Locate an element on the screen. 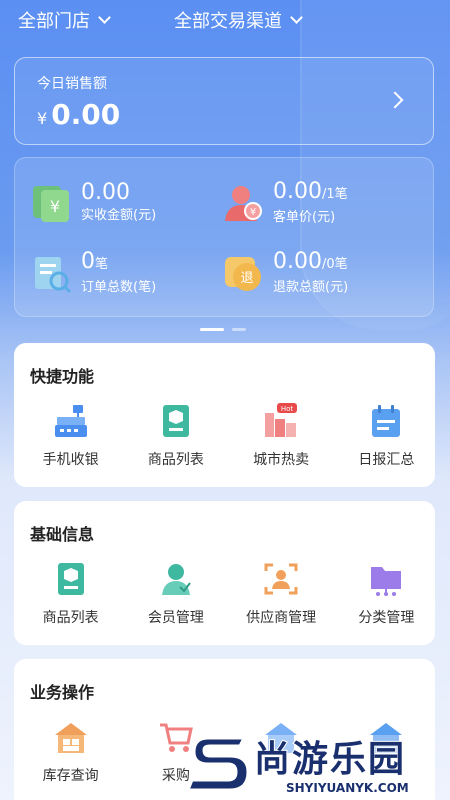  quick-item-city-hot: Hot 城市热卖 is located at coordinates (281, 436).